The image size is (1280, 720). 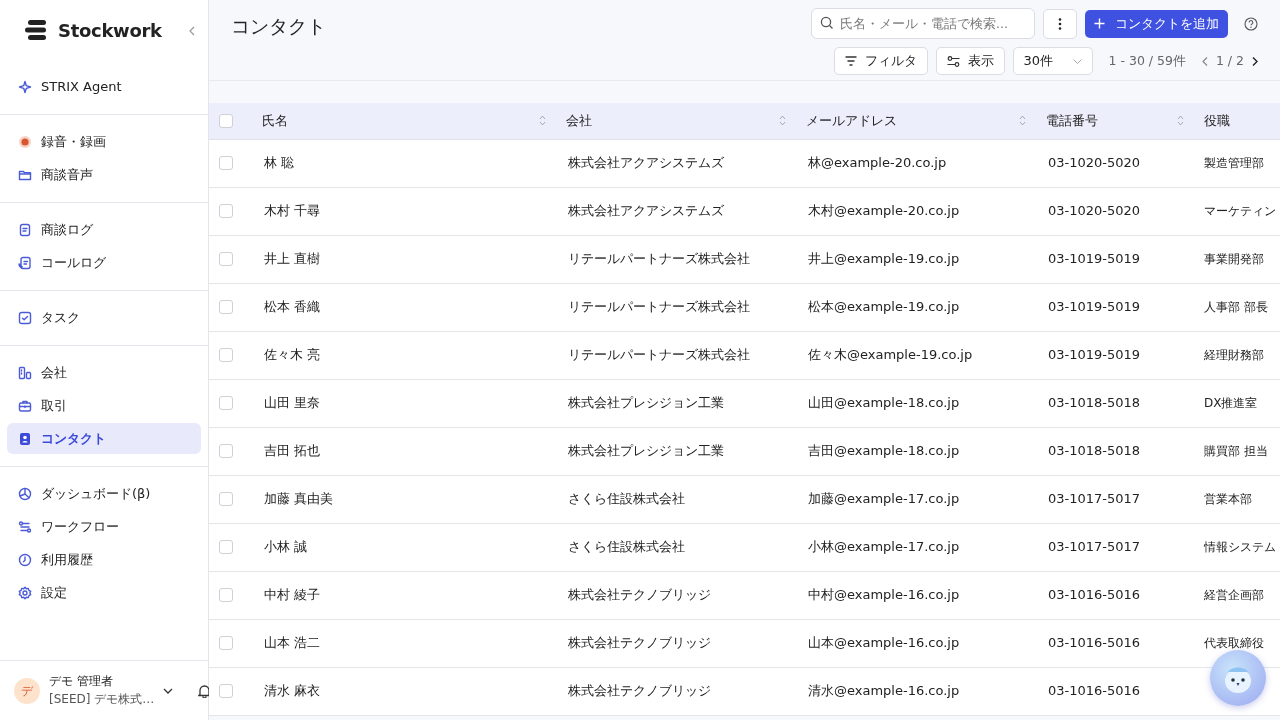 I want to click on sidebar-item: 商談音声, so click(x=104, y=174).